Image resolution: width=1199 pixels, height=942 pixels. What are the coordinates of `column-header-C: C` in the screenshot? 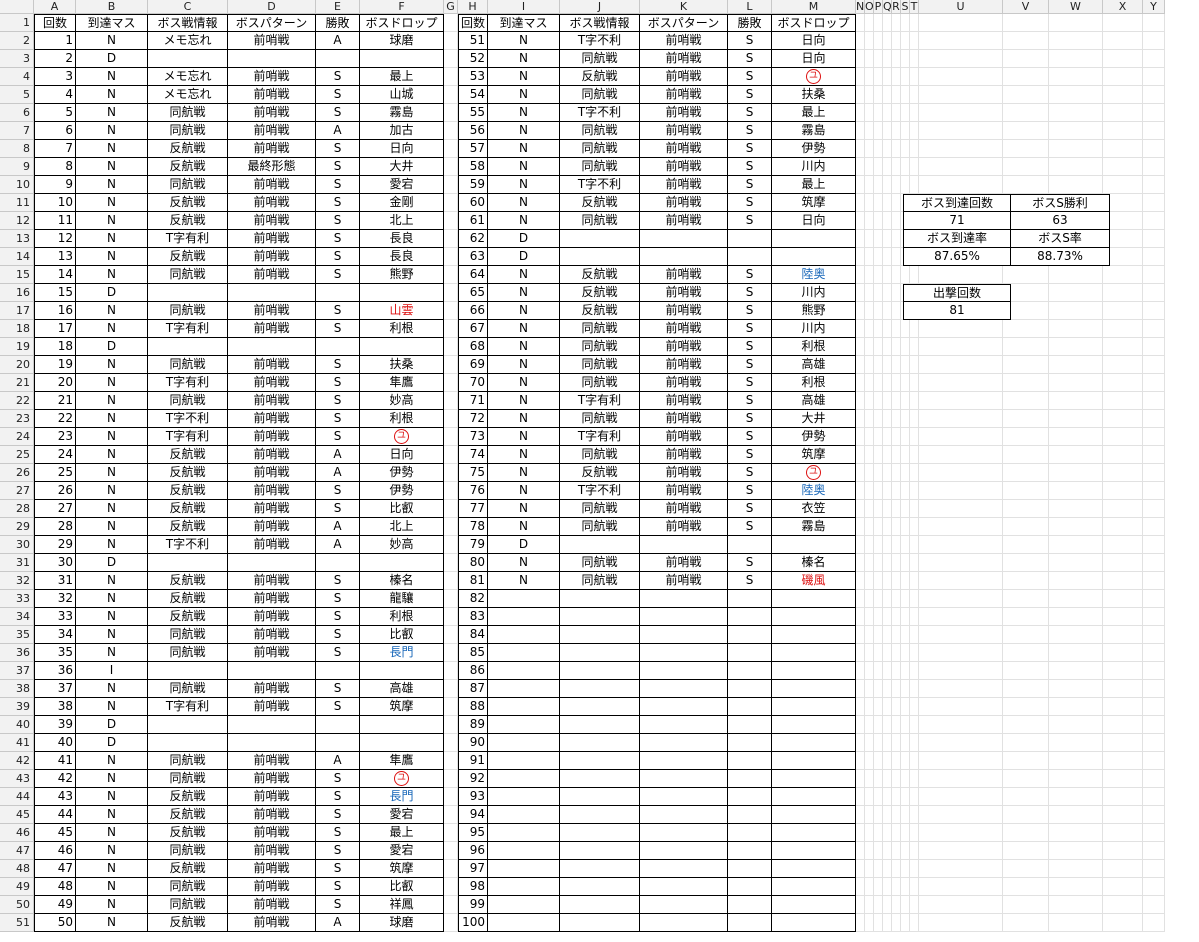 It's located at (188, 7).